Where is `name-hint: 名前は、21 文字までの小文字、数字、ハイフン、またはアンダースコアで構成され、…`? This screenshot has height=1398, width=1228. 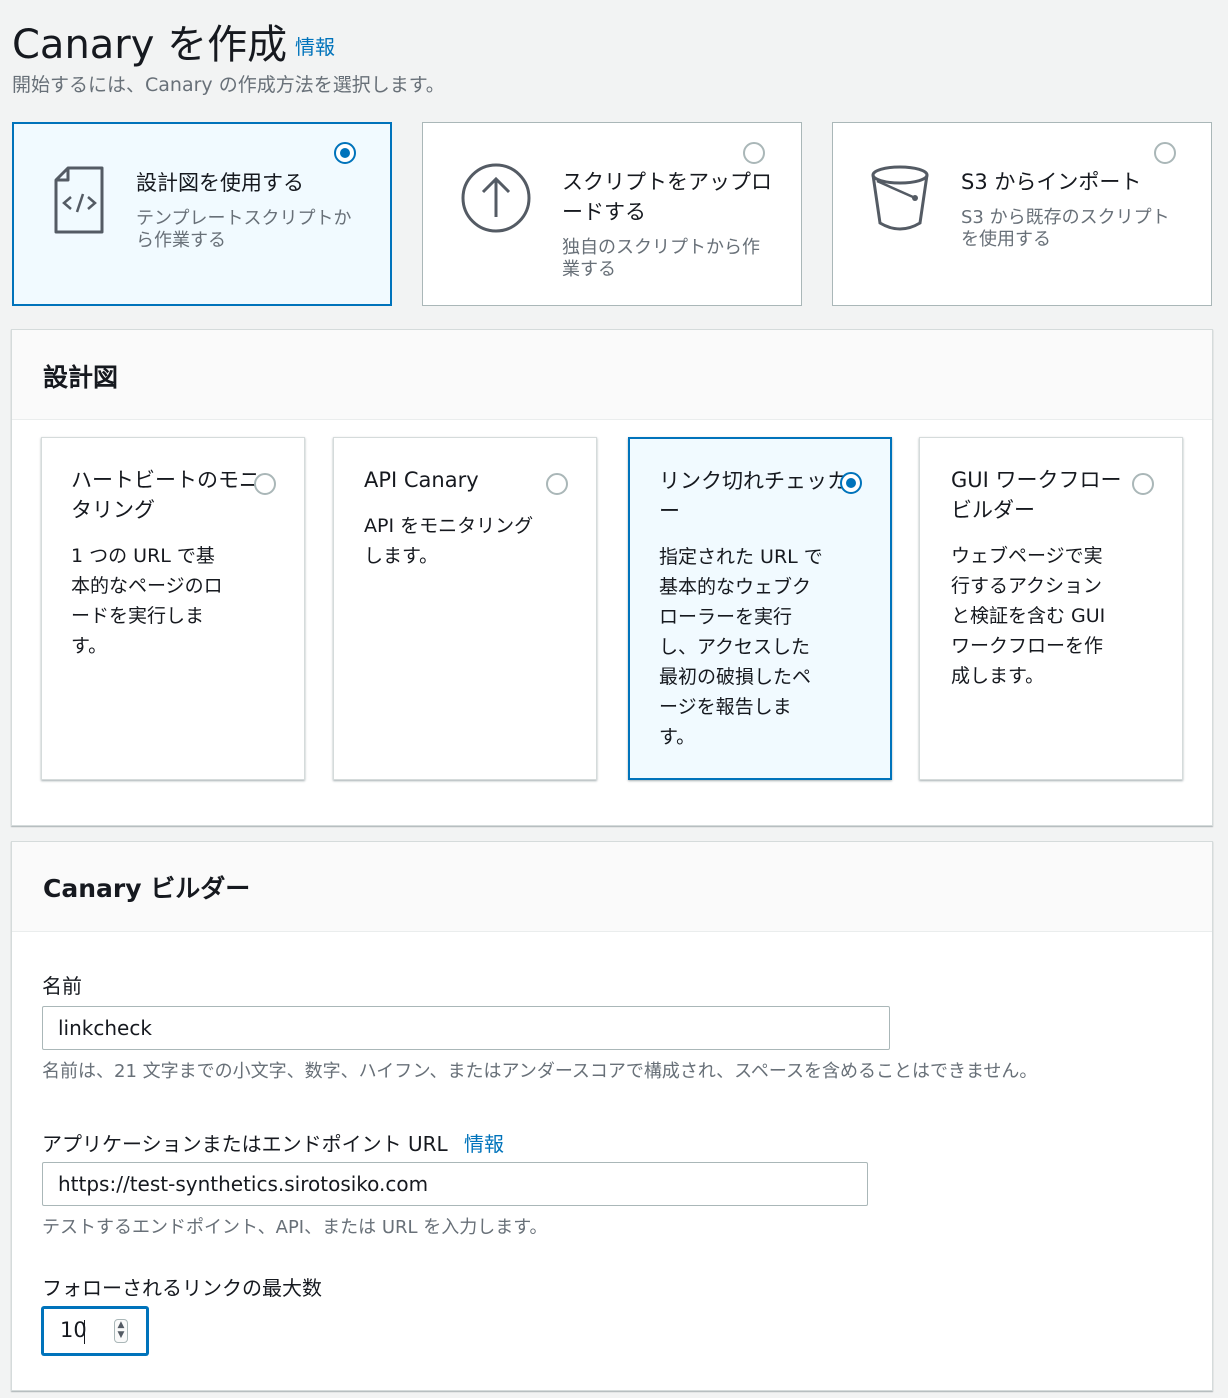
name-hint: 名前は、21 文字までの小文字、数字、ハイフン、またはアンダースコアで構成され、… is located at coordinates (540, 1071).